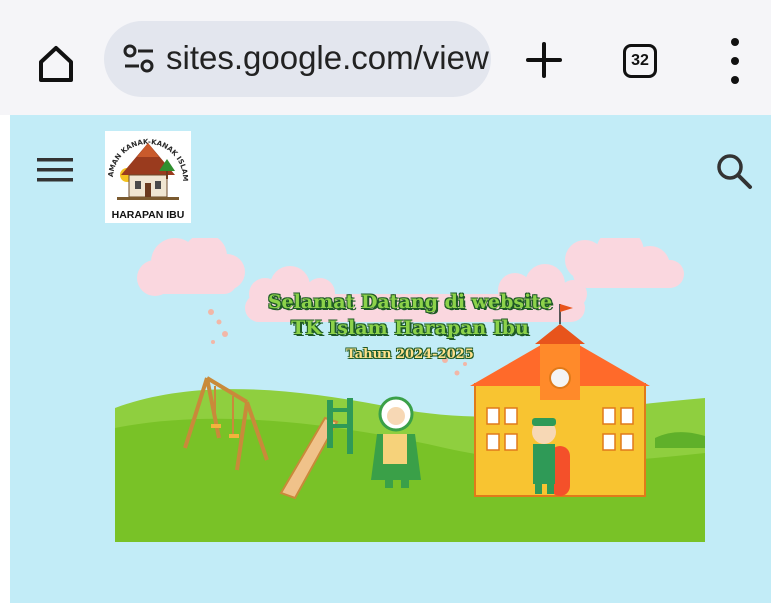 This screenshot has width=771, height=603. Describe the element at coordinates (191, 267) in the screenshot. I see `cloud-left` at that location.